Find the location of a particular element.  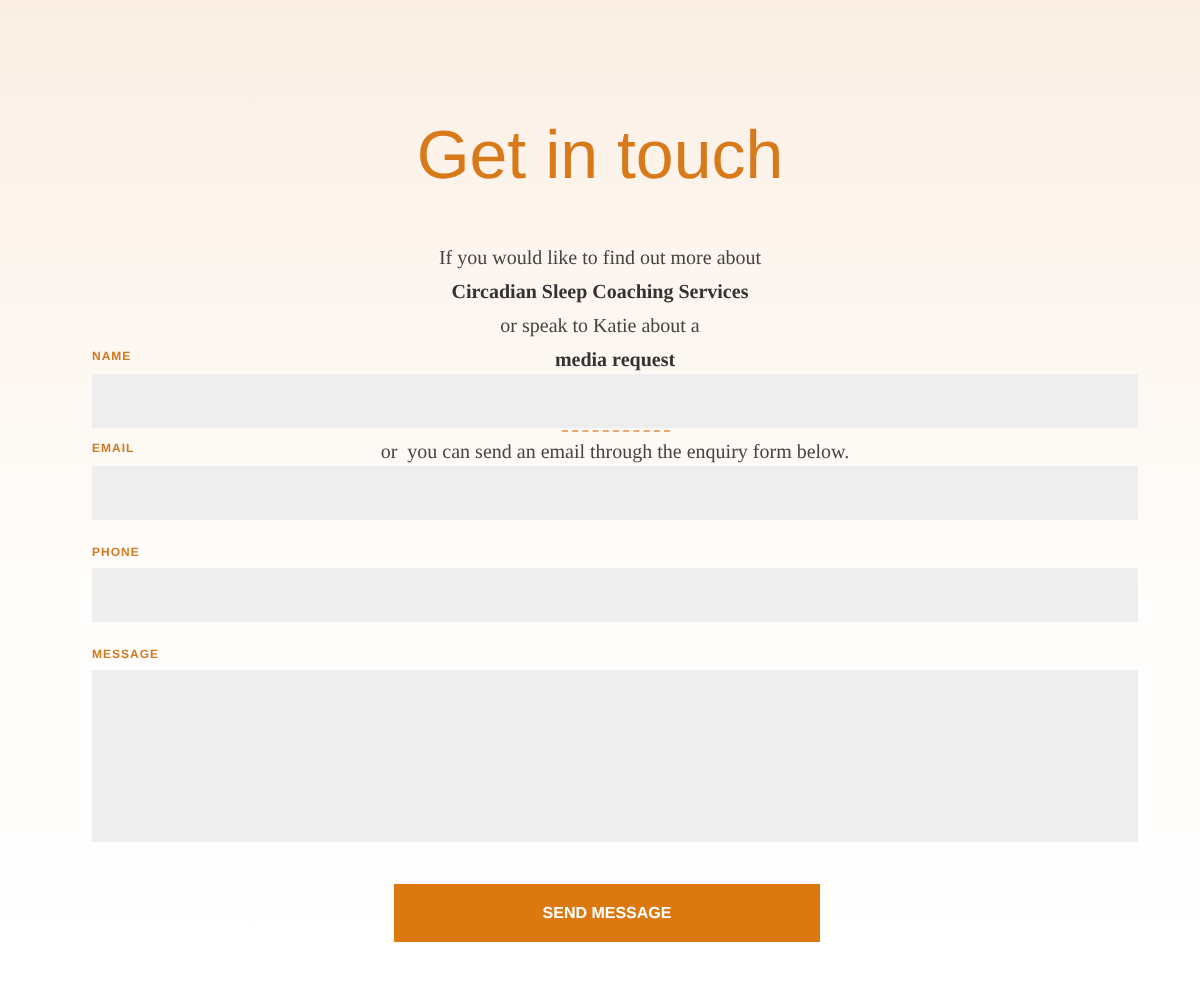

intro-text: If you would like to find out more about is located at coordinates (600, 259).